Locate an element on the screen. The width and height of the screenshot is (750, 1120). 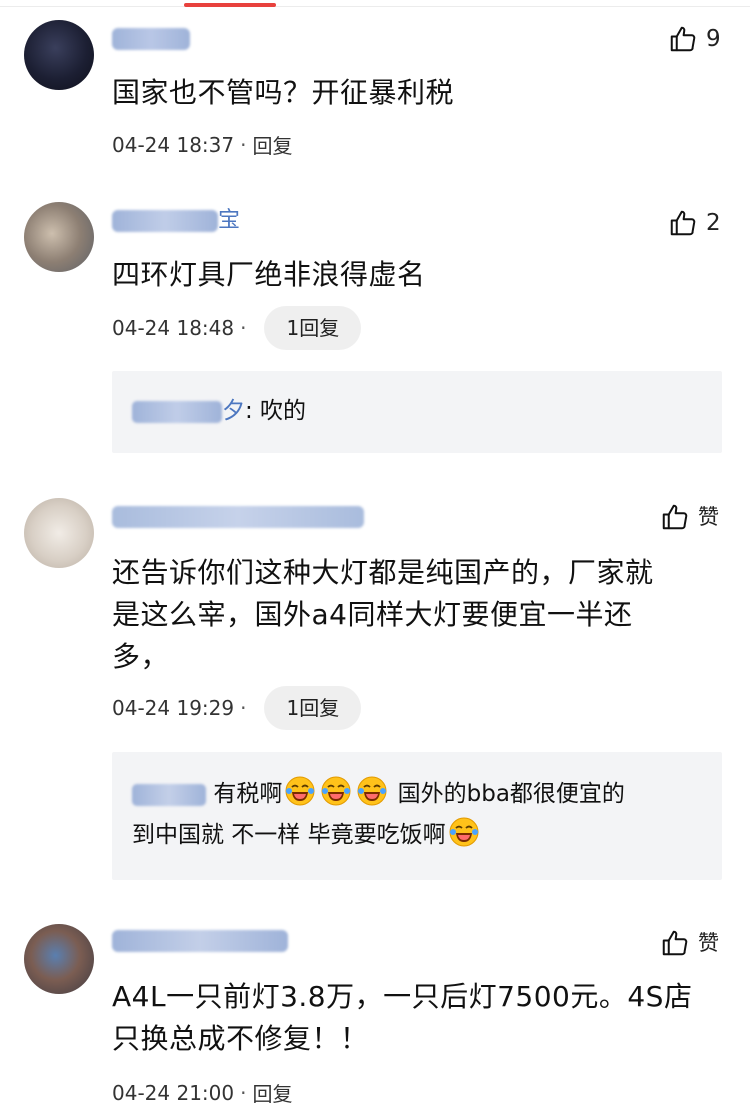
like-count: 9 is located at coordinates (713, 39).